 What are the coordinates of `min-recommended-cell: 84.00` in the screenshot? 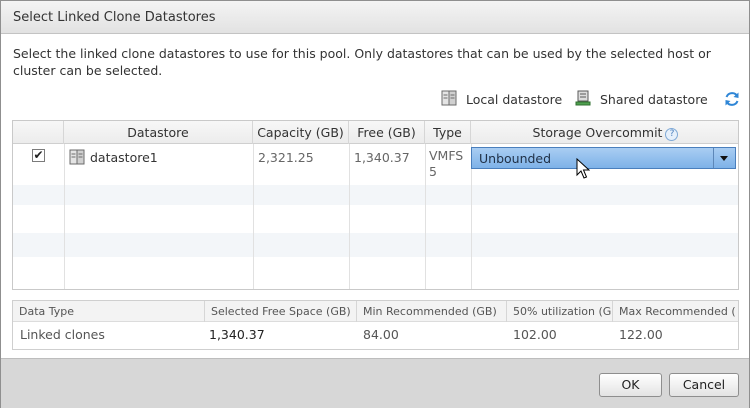 It's located at (381, 334).